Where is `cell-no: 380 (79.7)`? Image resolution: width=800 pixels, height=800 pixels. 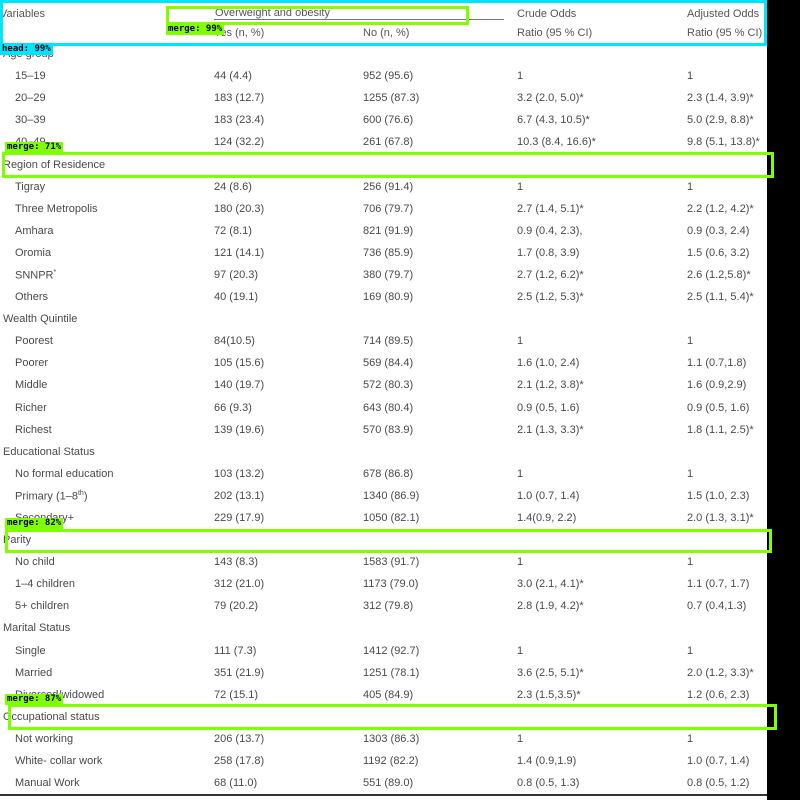
cell-no: 380 (79.7) is located at coordinates (388, 274).